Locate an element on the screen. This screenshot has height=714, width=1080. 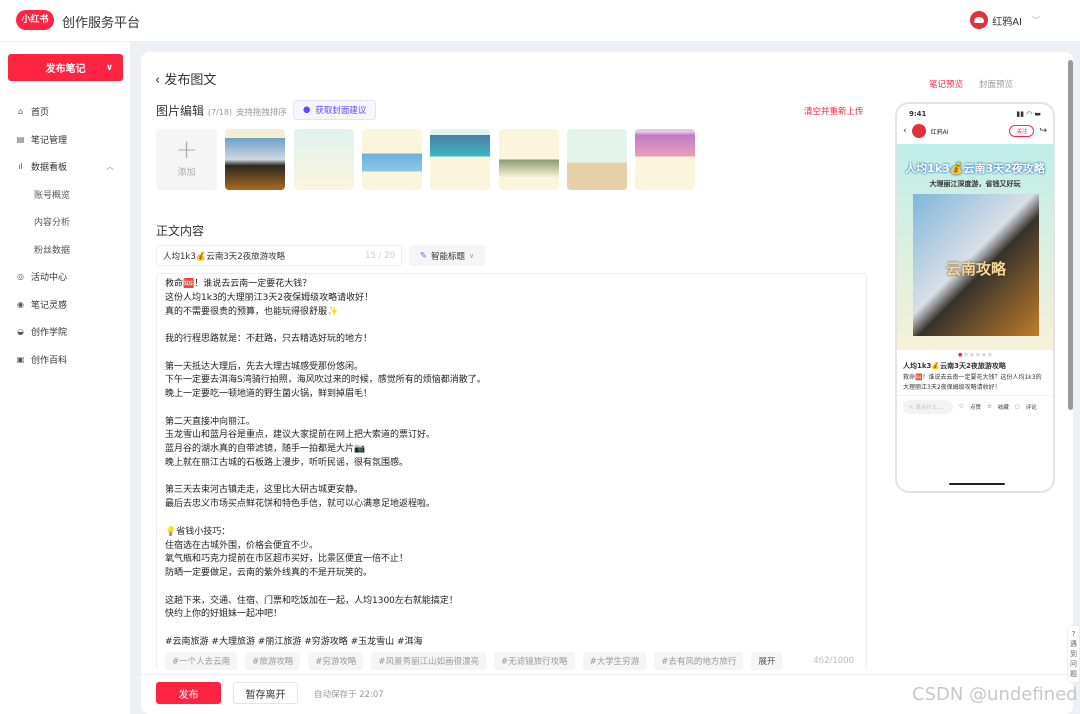
sidebar-item-wiki: ▣ 创作百科 is located at coordinates (65, 360).